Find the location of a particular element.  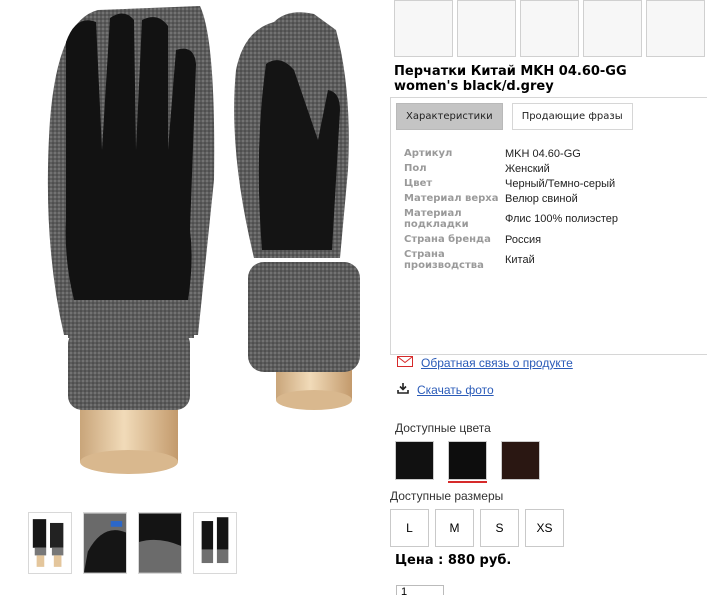

spec-value: Флис 100% полиэстер is located at coordinates (561, 219).